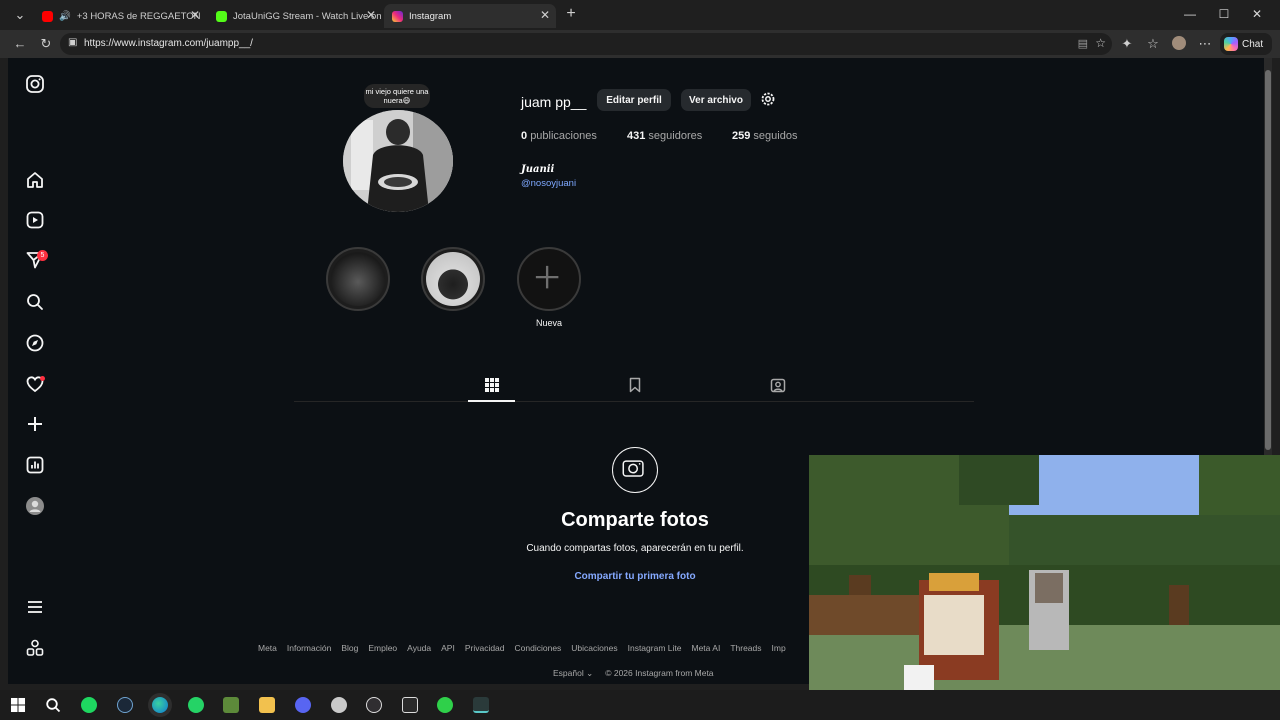 This screenshot has width=1280, height=720. What do you see at coordinates (1083, 43) in the screenshot?
I see `reader-mode-icon: ▤` at bounding box center [1083, 43].